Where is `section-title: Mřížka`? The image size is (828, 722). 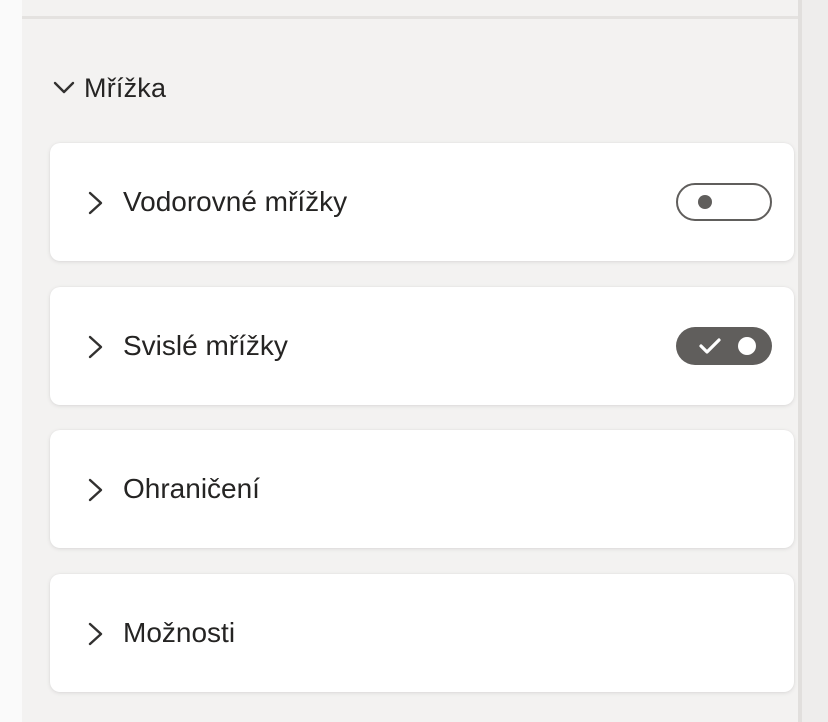
section-title: Mřížka is located at coordinates (125, 87).